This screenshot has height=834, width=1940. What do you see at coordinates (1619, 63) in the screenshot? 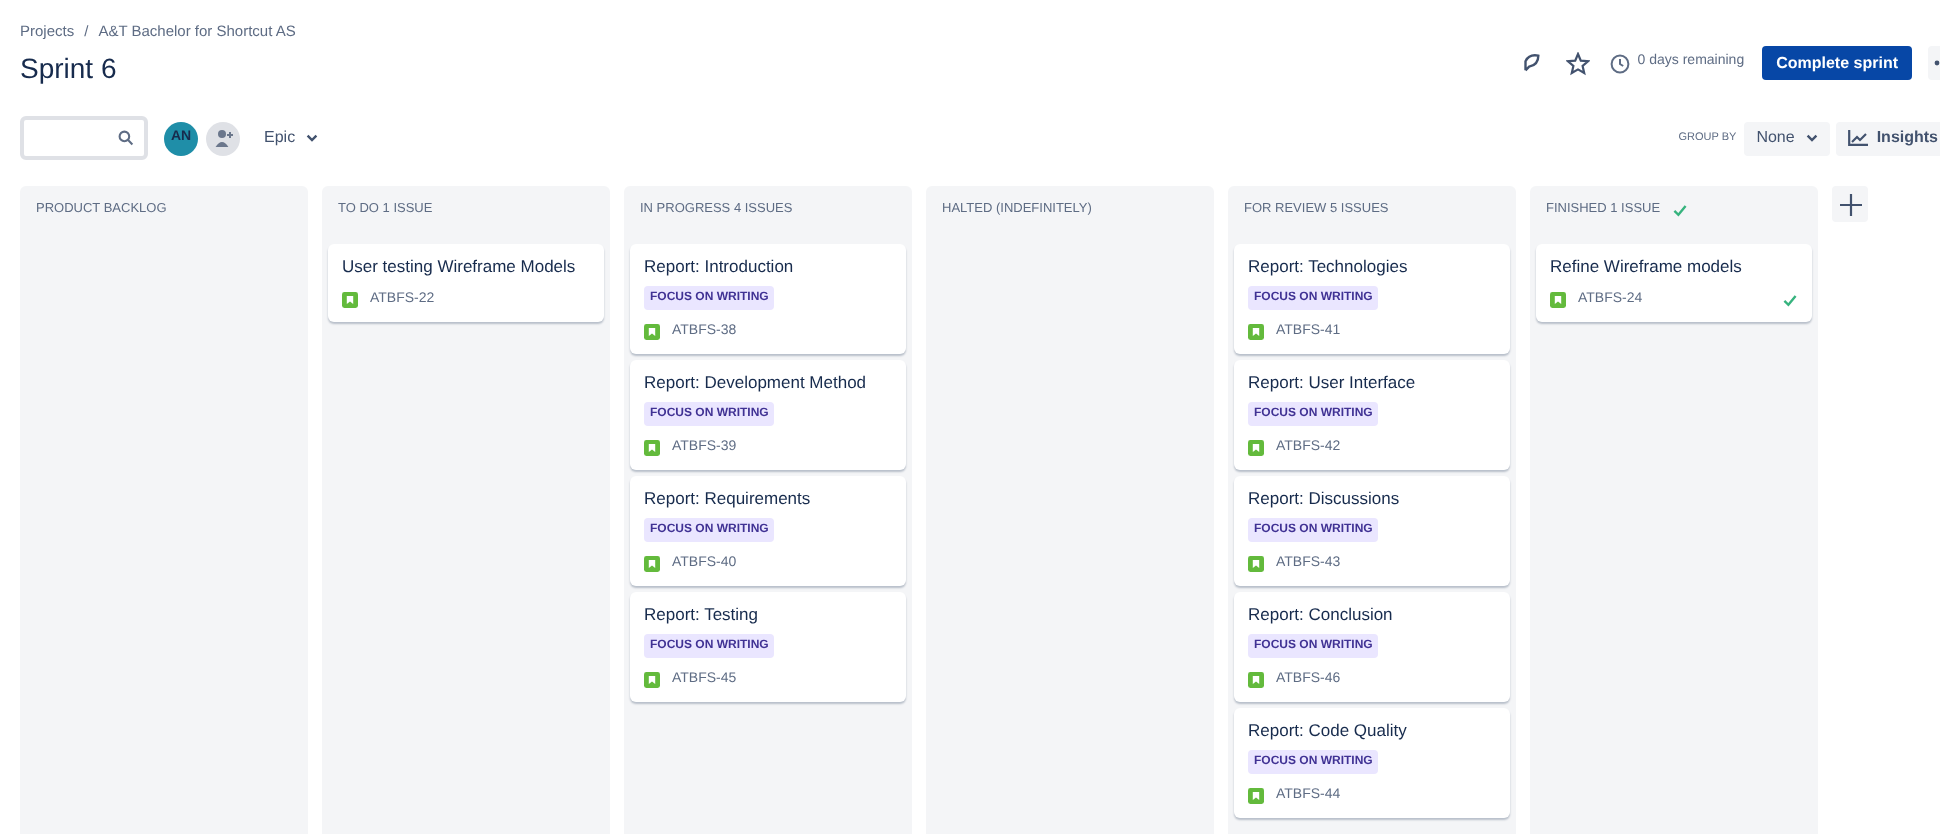
I see `clock-icon` at bounding box center [1619, 63].